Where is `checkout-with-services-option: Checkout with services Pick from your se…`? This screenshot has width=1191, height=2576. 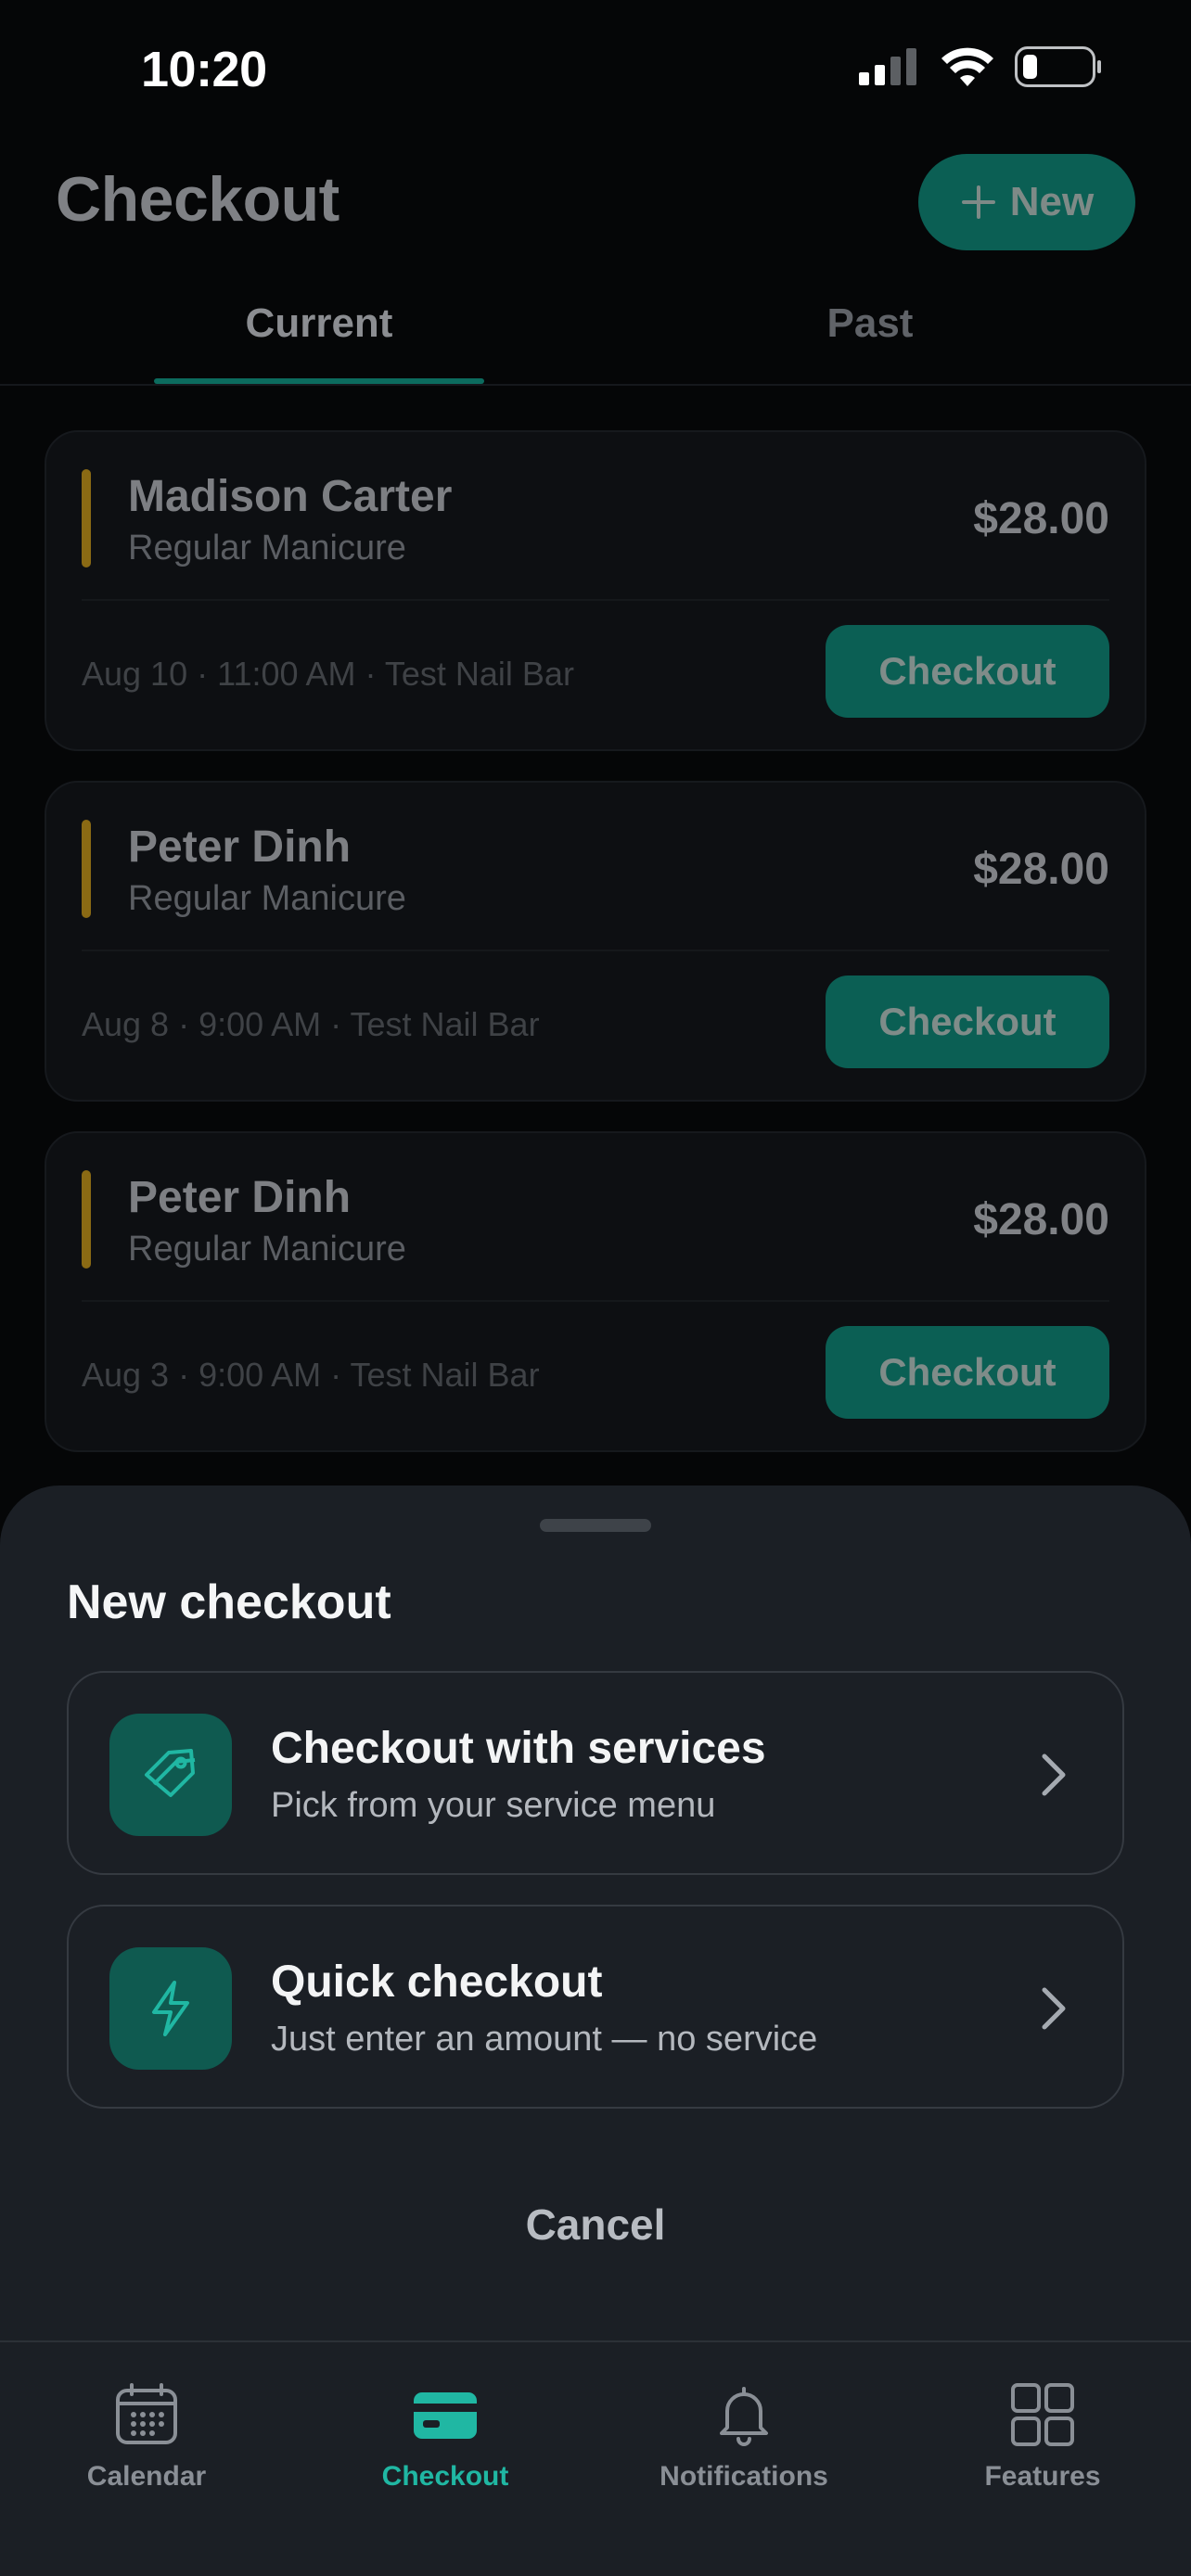
checkout-with-services-option: Checkout with services Pick from your se… is located at coordinates (595, 1773).